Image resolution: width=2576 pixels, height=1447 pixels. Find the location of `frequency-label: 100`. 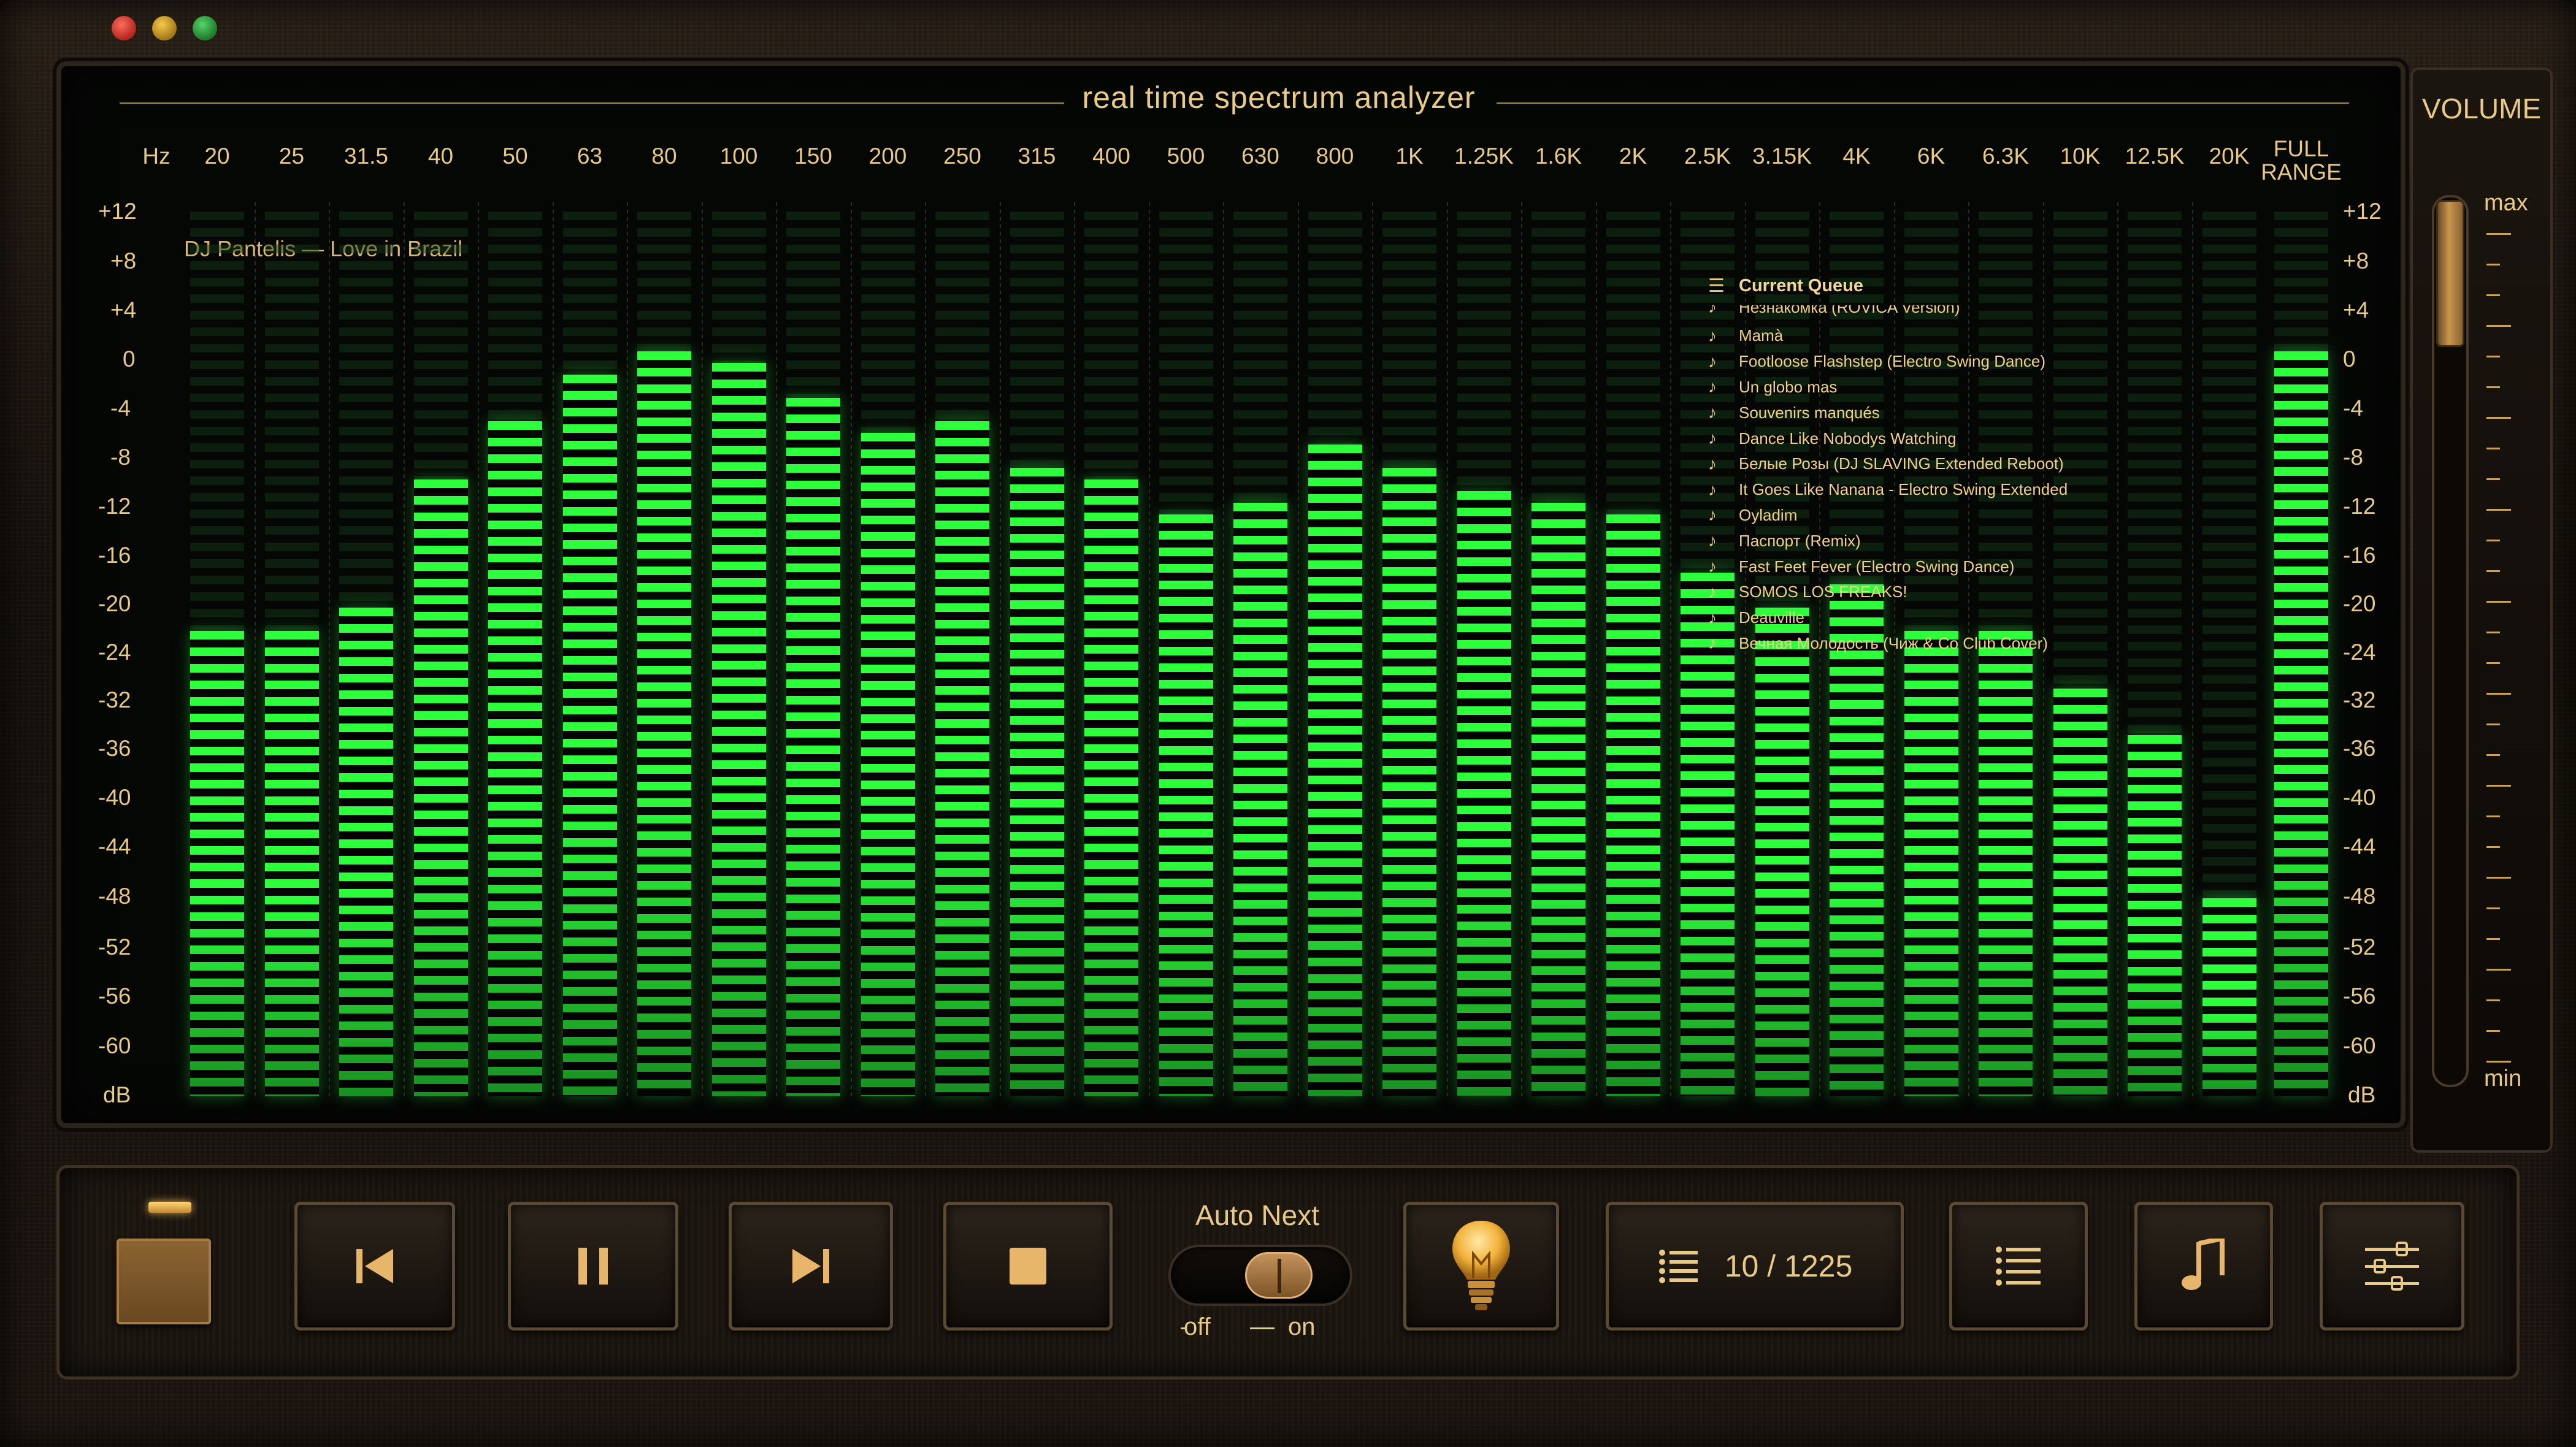

frequency-label: 100 is located at coordinates (738, 156).